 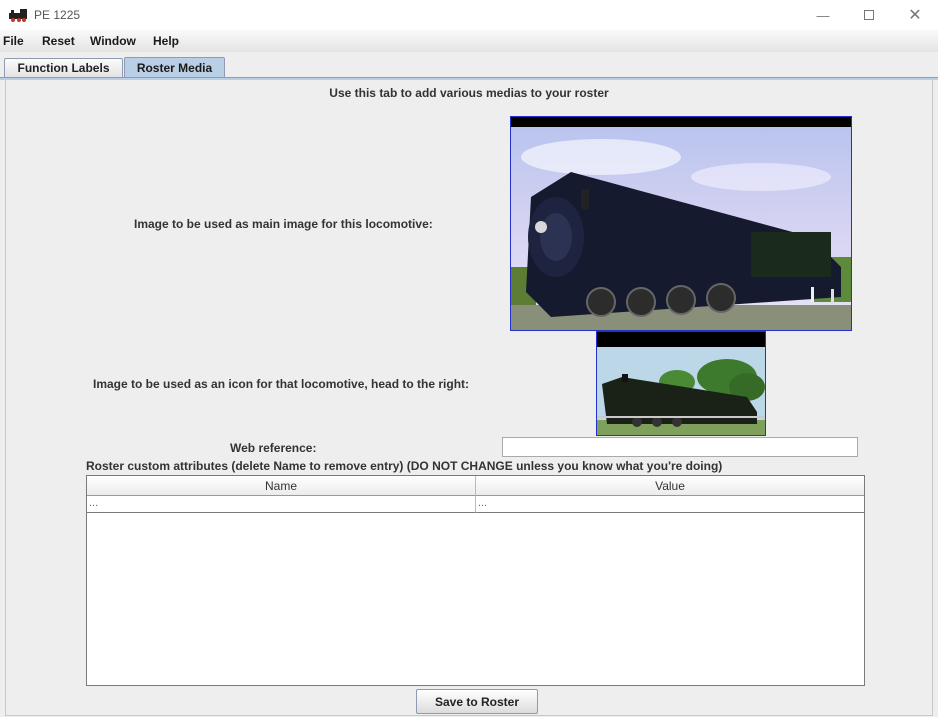 What do you see at coordinates (273, 448) in the screenshot?
I see `web-reference-label: Web reference:` at bounding box center [273, 448].